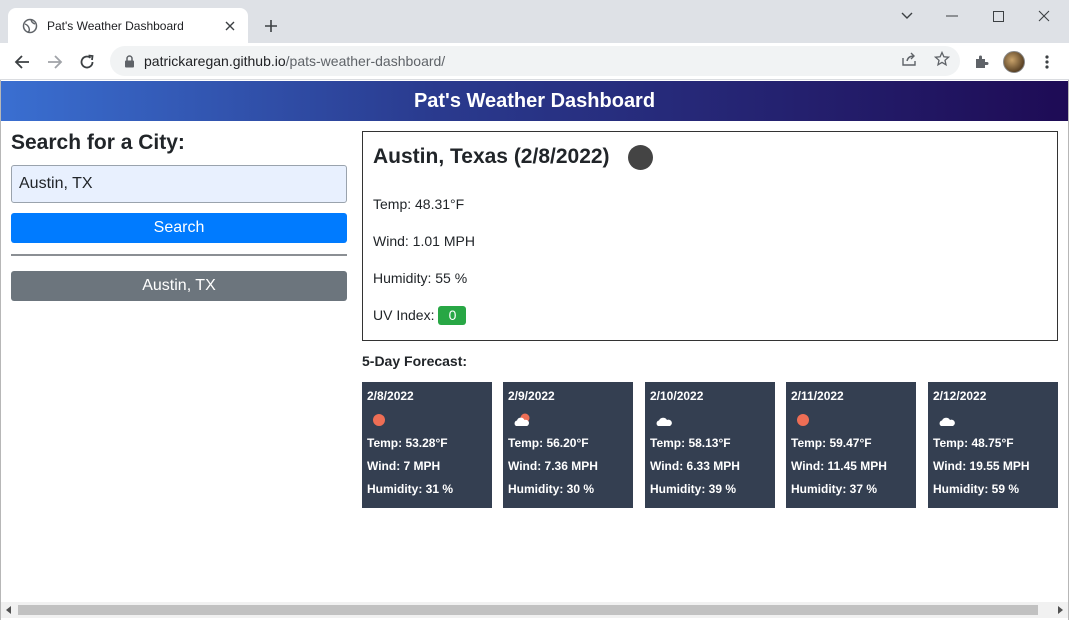  I want to click on city-search-input, so click(179, 184).